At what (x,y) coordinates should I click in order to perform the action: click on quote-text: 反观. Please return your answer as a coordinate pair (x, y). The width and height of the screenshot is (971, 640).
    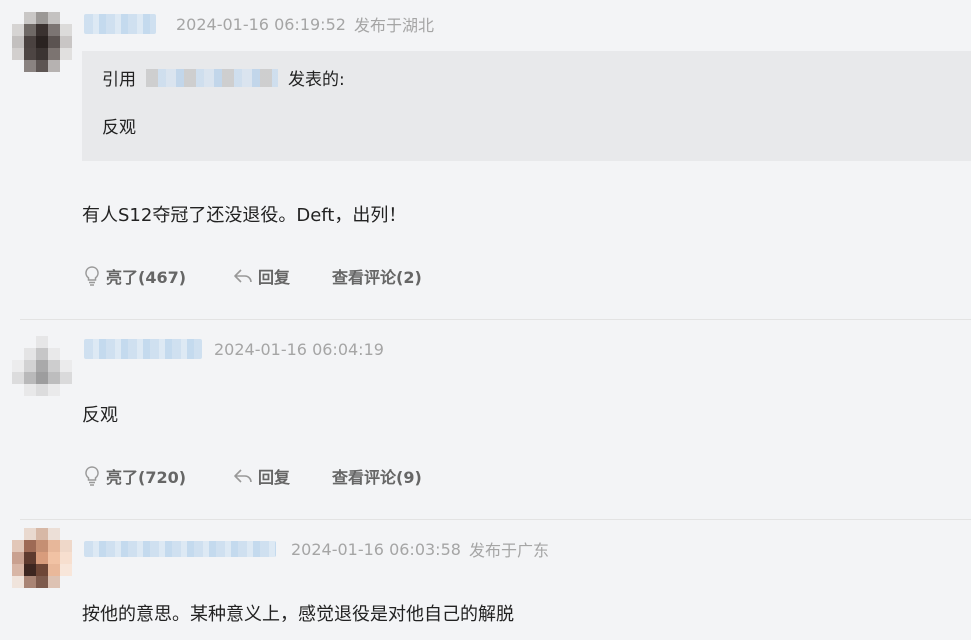
    Looking at the image, I should click on (119, 128).